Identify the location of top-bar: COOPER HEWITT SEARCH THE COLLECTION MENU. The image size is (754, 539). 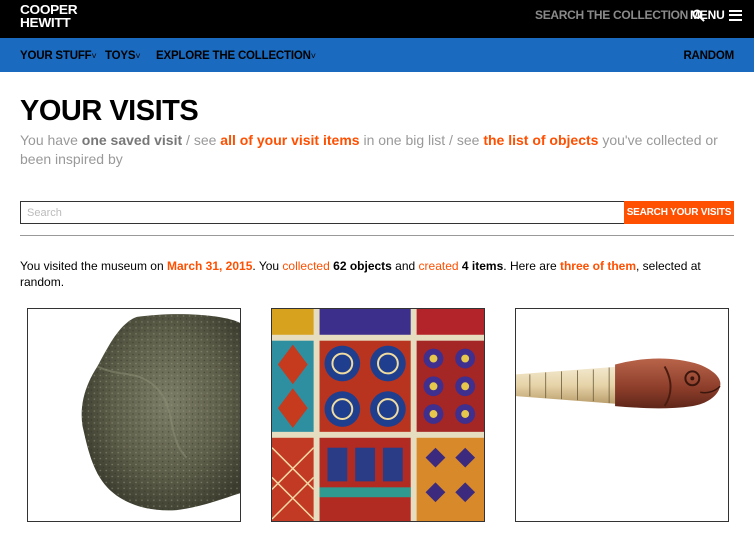
(377, 19).